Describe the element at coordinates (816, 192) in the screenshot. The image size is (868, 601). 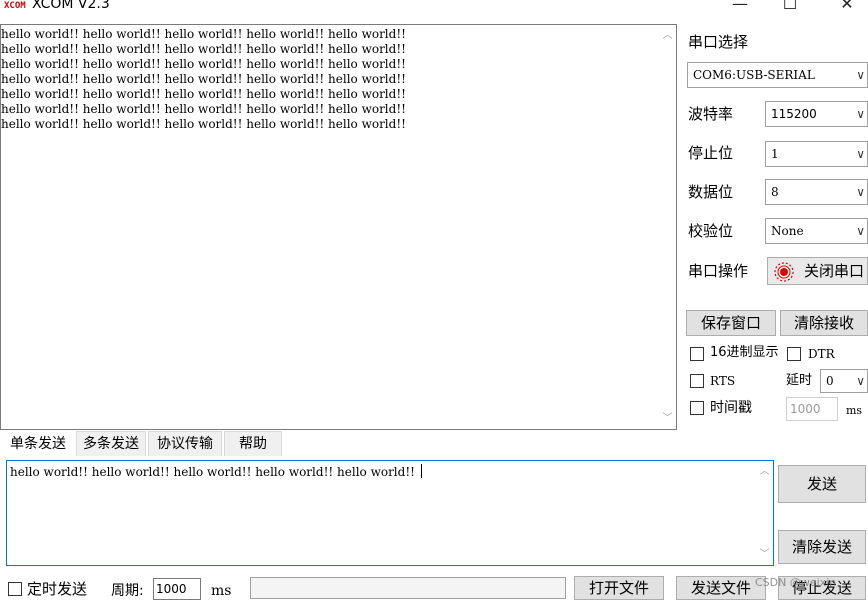
I see `data-bits-select: 8 ∨` at that location.